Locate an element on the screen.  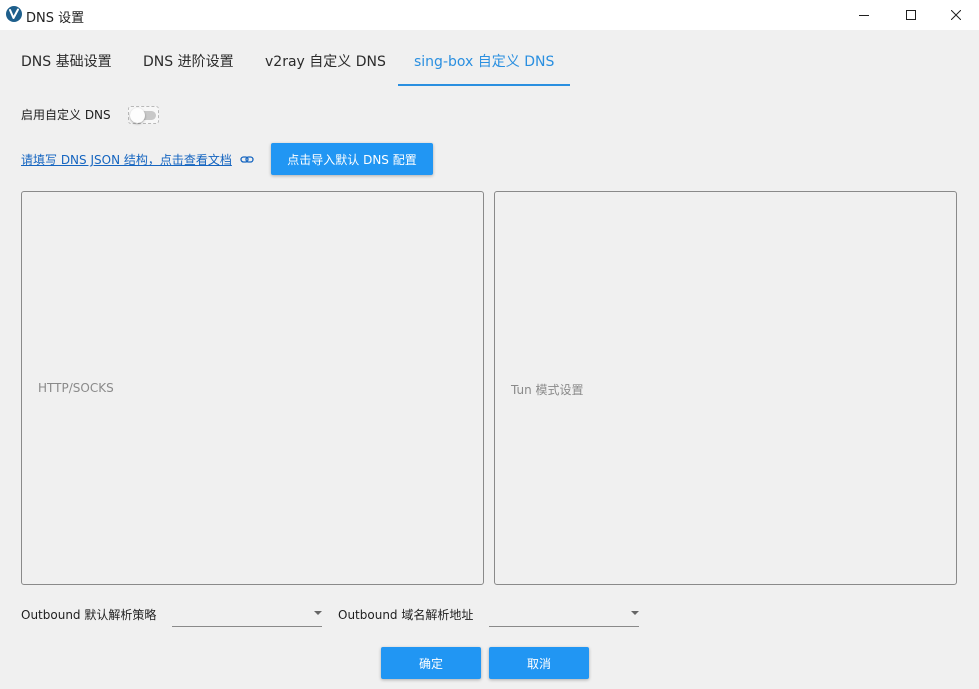
enable-custom-dns-toggle is located at coordinates (143, 115).